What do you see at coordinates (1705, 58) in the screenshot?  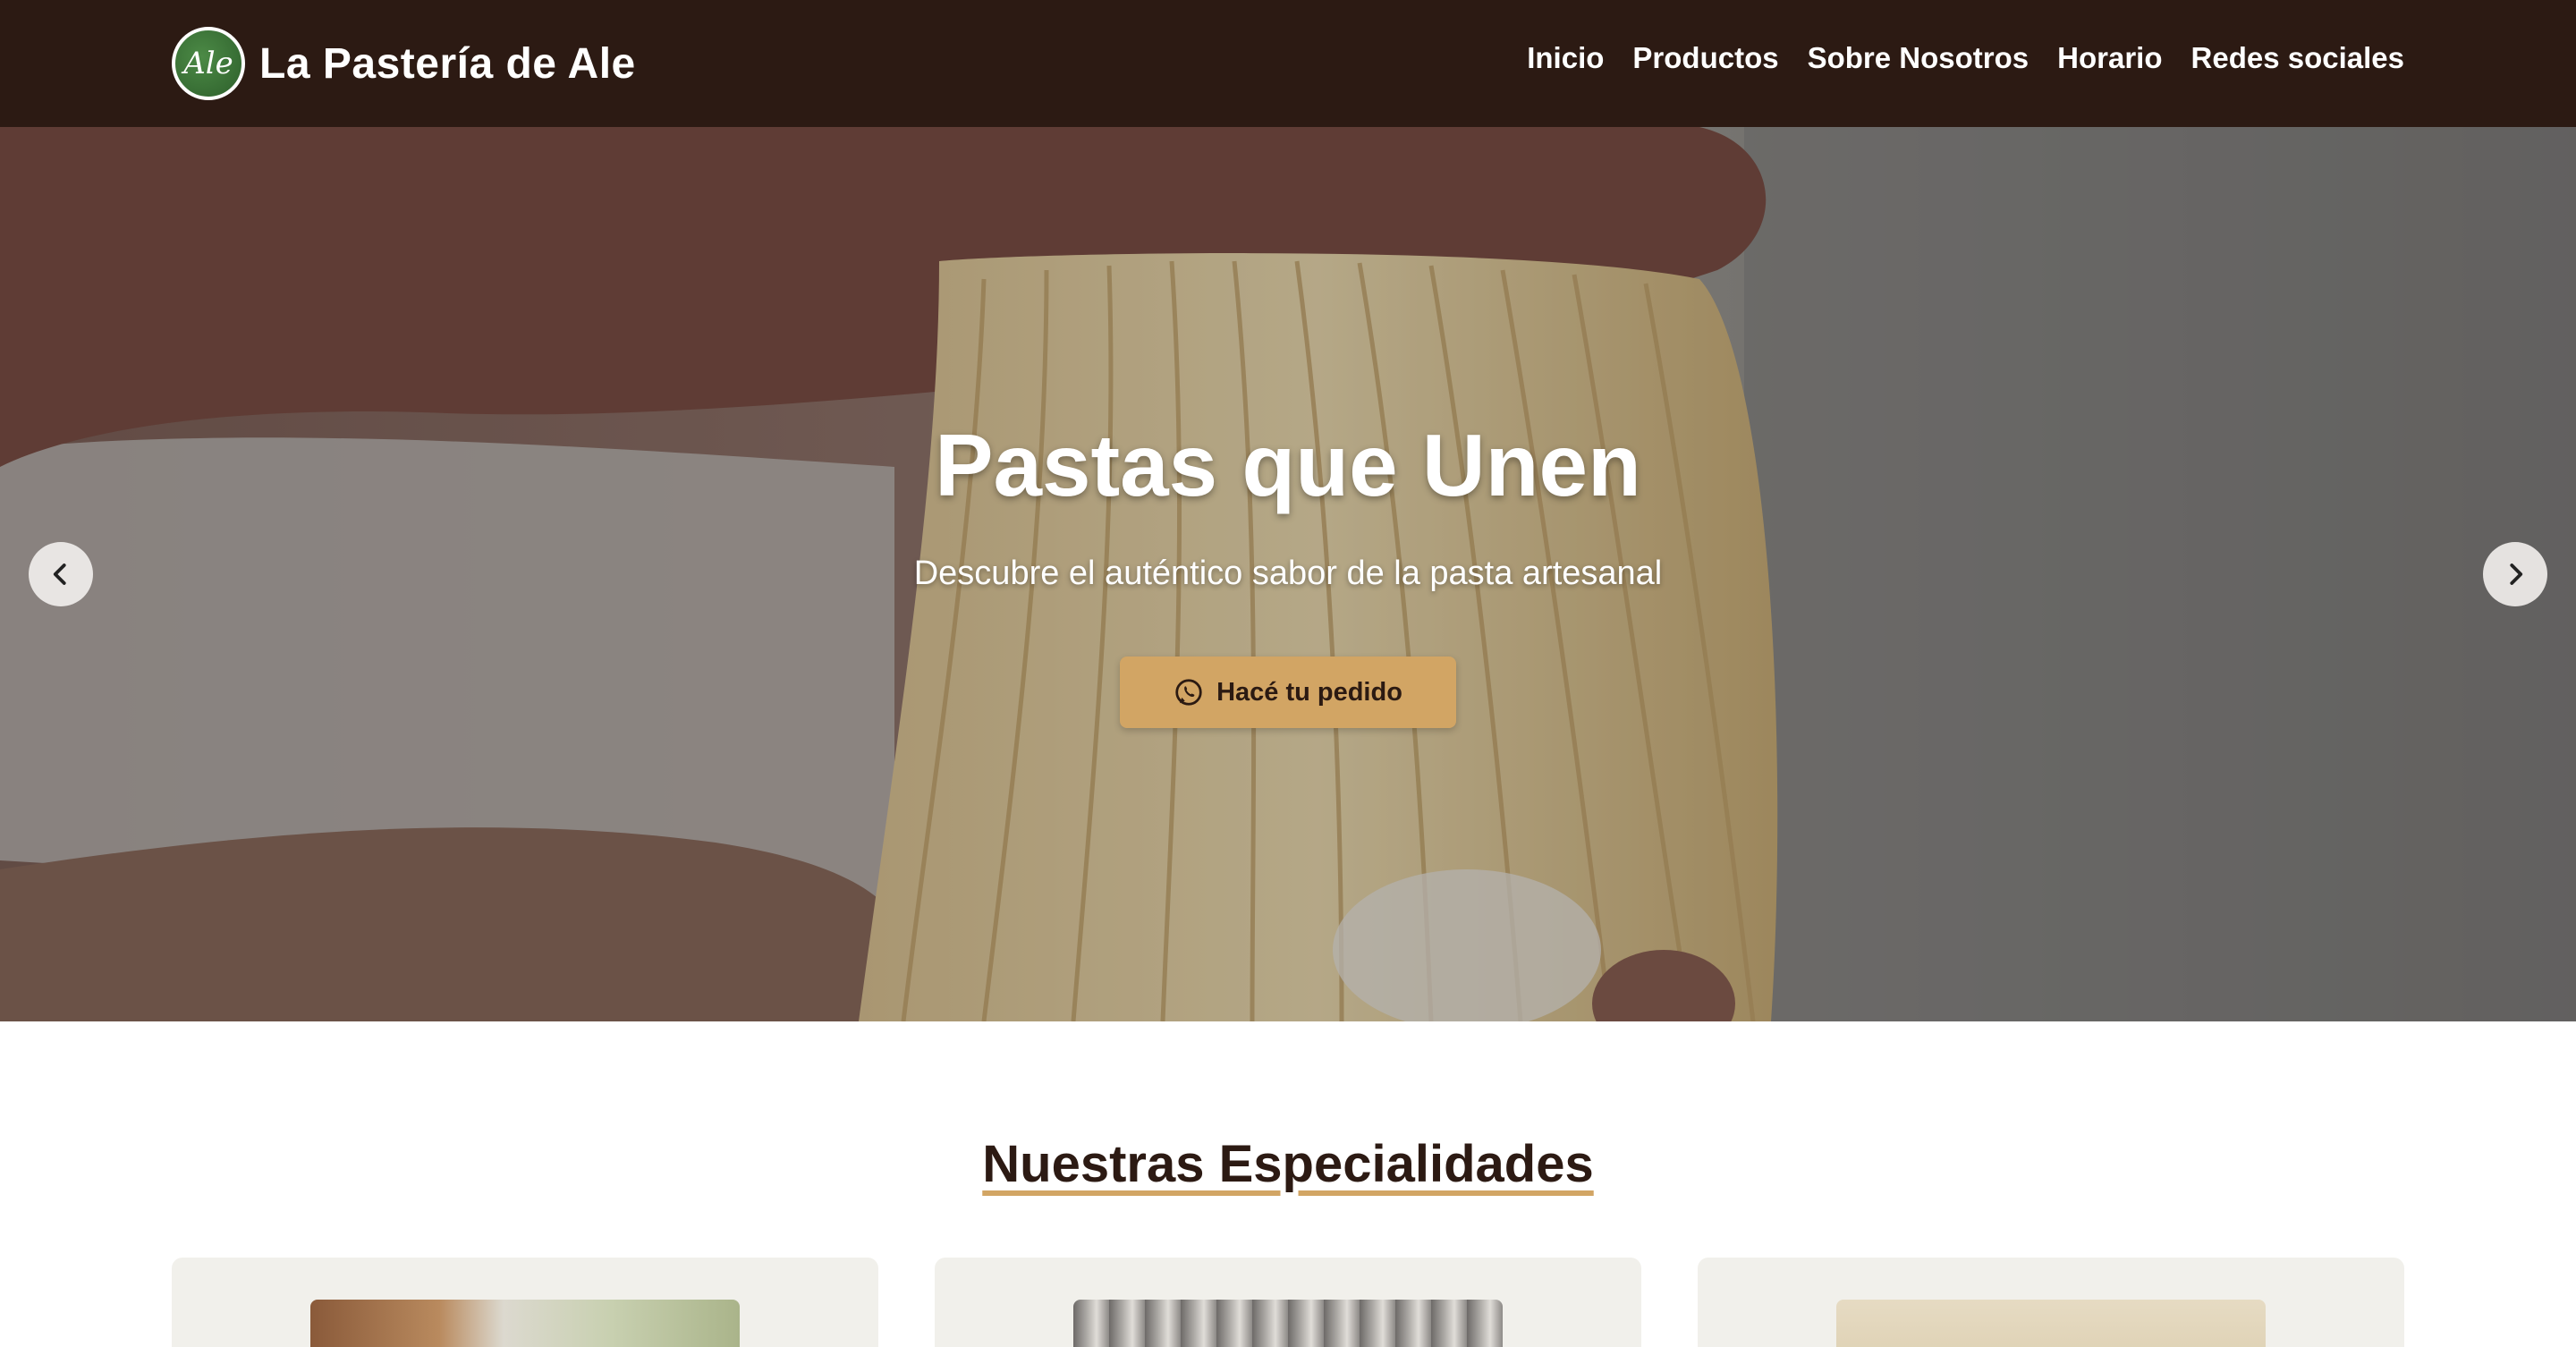 I see `nav-link-productos: Productos` at bounding box center [1705, 58].